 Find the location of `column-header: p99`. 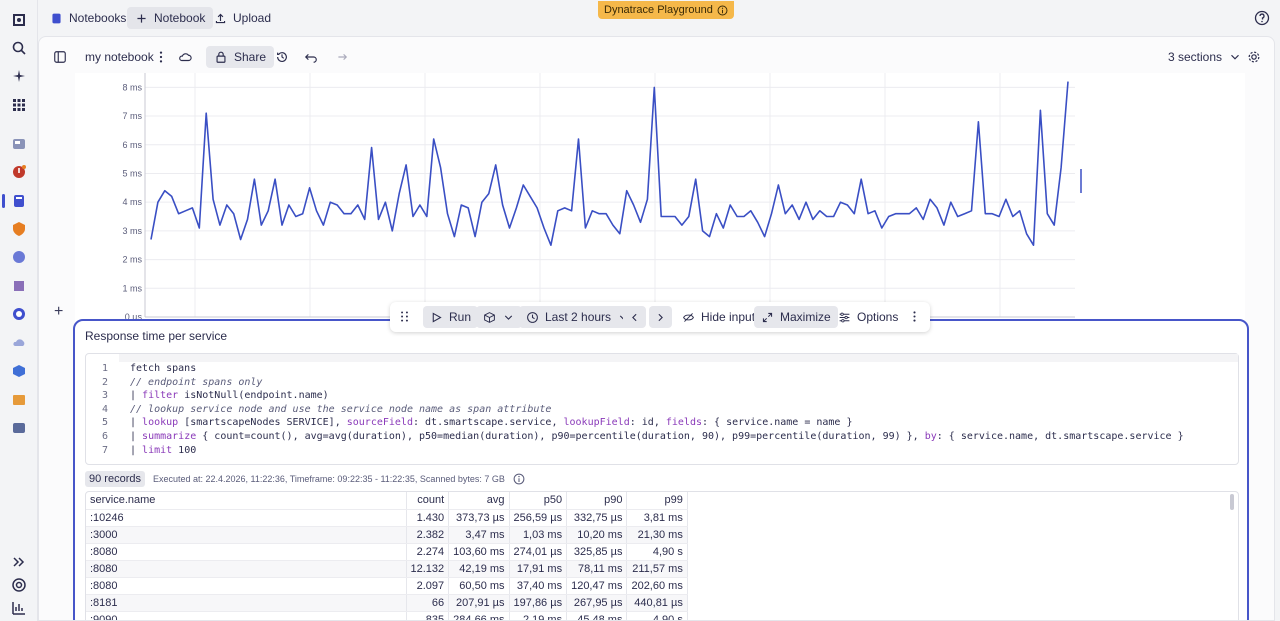

column-header: p99 is located at coordinates (657, 501).